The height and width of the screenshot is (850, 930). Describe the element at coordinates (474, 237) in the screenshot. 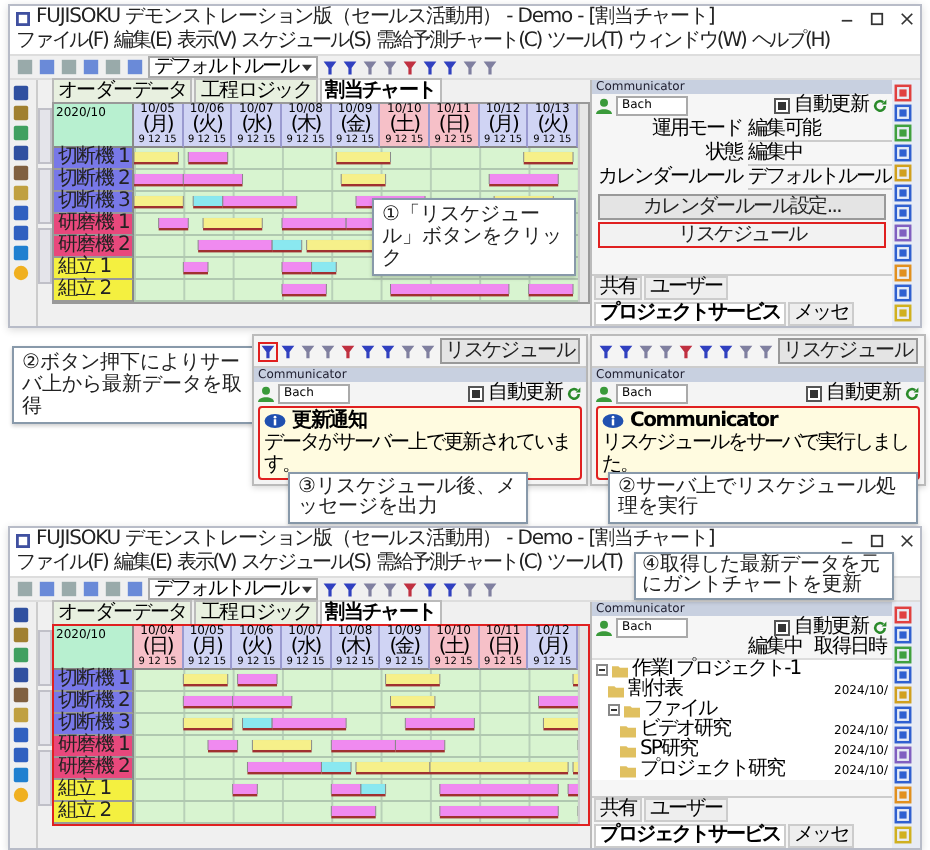

I see `callout-tooltip: ①「リスケジュール」ボタンをクリック` at that location.